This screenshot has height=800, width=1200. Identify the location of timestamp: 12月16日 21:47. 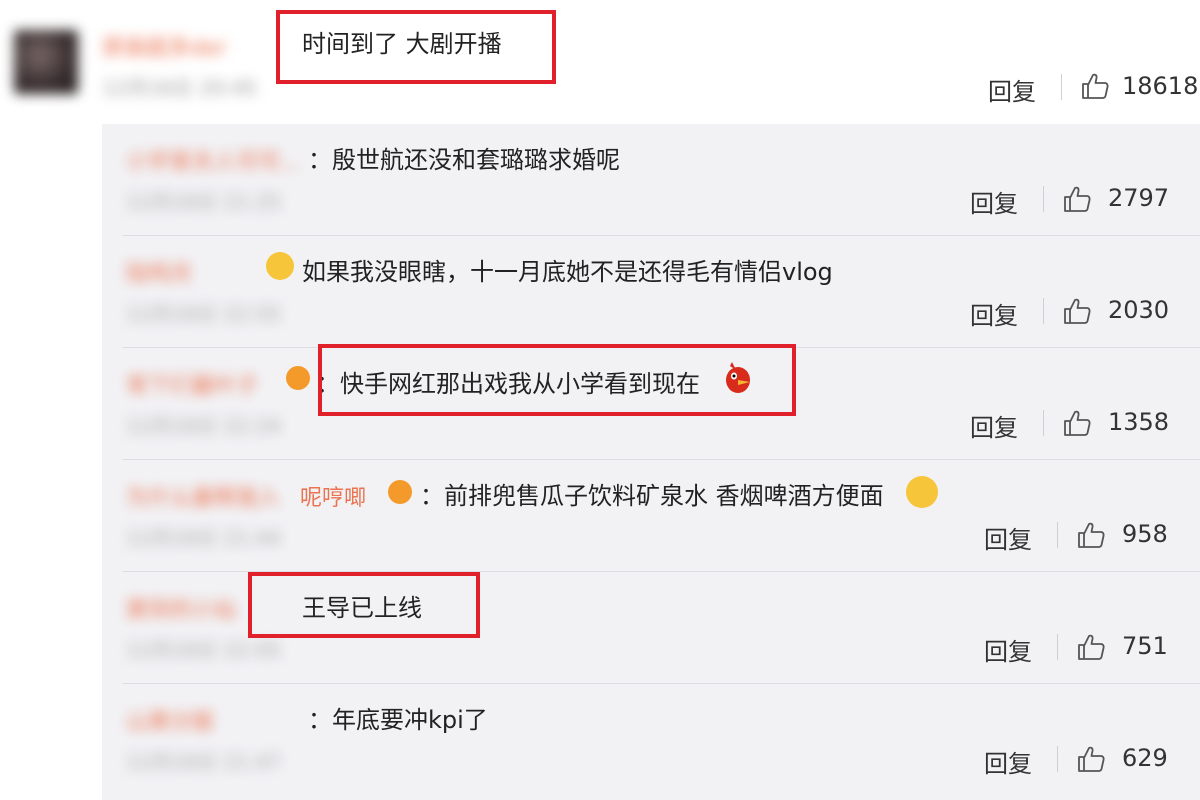
(203, 762).